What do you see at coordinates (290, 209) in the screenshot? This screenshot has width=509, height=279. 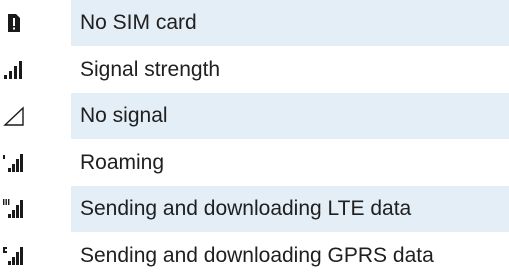 I see `legend-label: Sending and downloading LTE data` at bounding box center [290, 209].